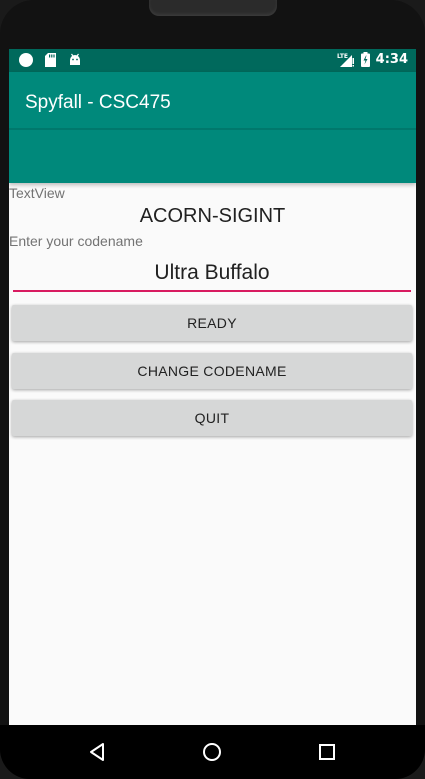 The height and width of the screenshot is (779, 425). I want to click on battery-icon, so click(365, 59).